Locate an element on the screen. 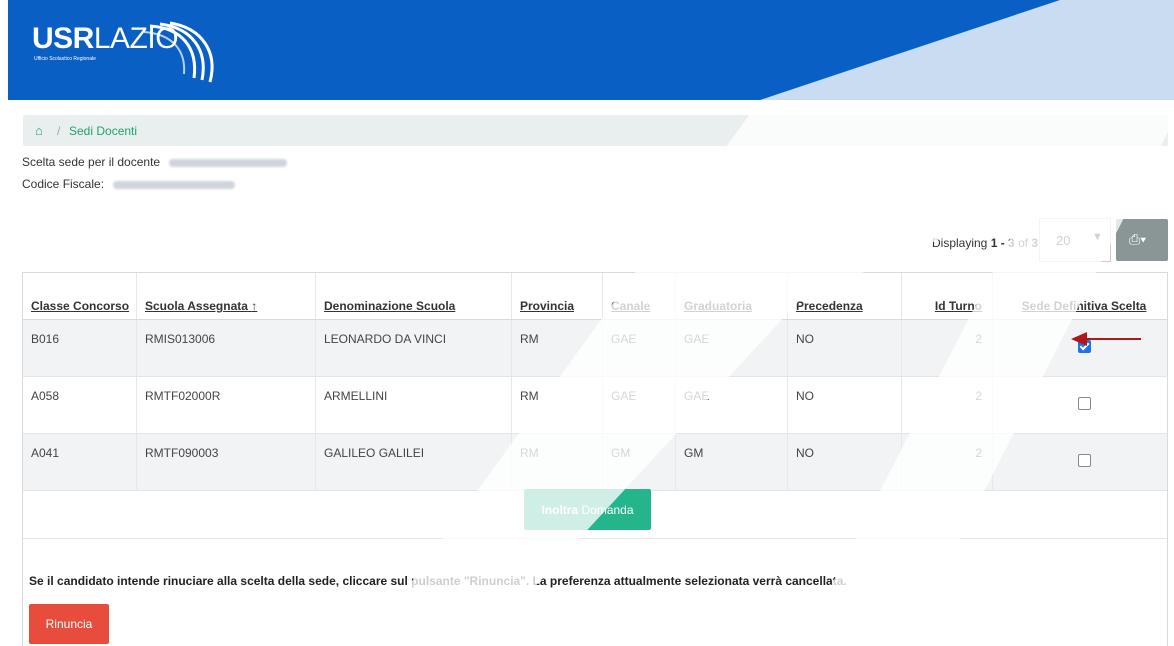 This screenshot has width=1174, height=646. sort-up-icon: ↑ is located at coordinates (254, 306).